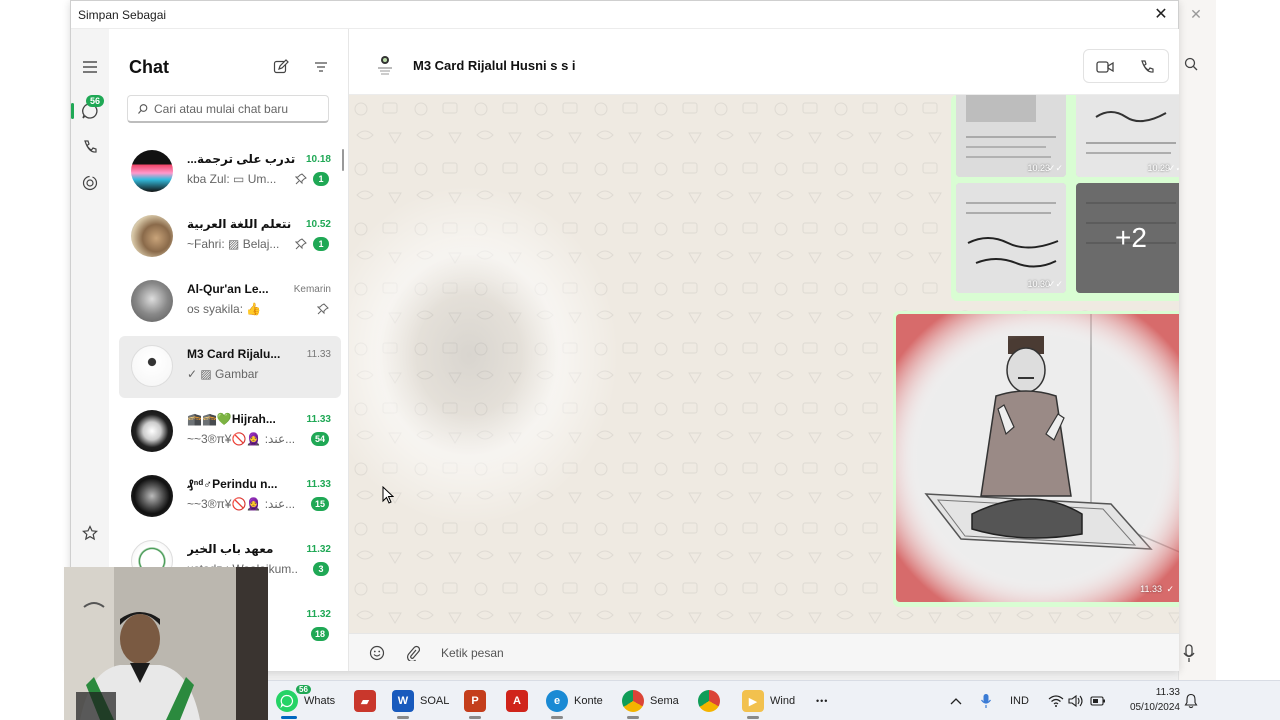 Image resolution: width=1280 pixels, height=720 pixels. Describe the element at coordinates (1056, 700) in the screenshot. I see `wifi-icon` at that location.